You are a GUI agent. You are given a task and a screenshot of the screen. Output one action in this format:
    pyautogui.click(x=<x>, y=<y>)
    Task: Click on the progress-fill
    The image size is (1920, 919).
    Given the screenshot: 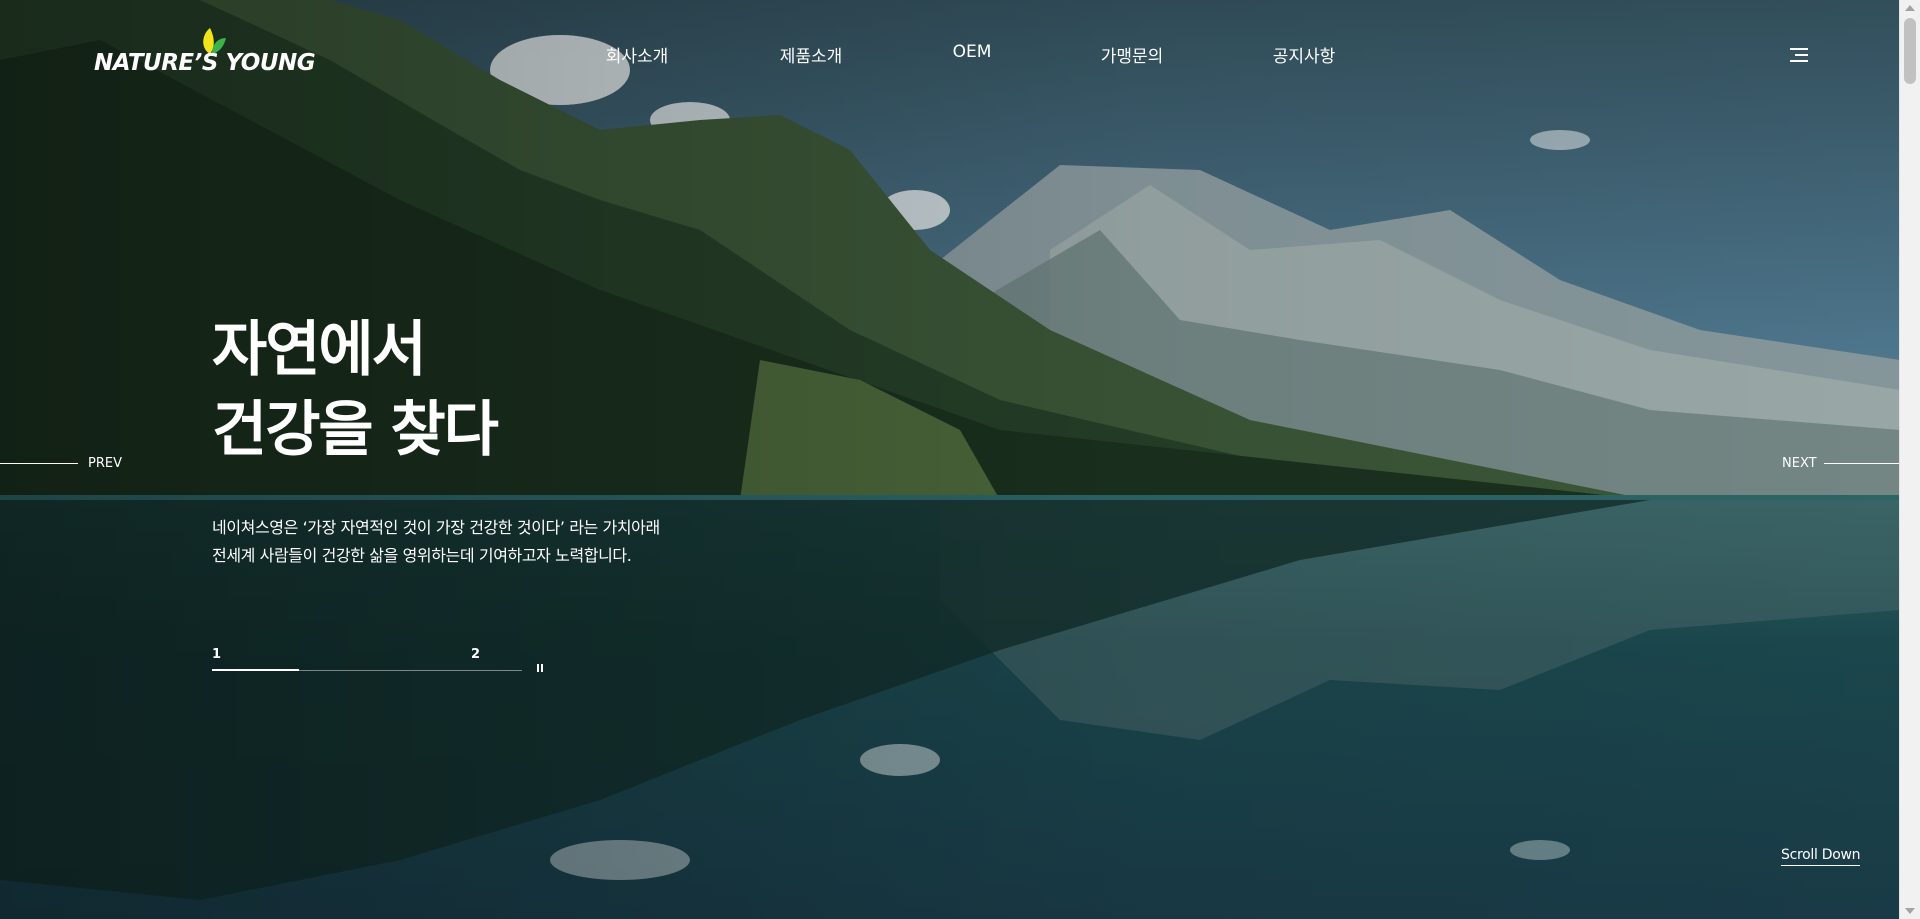 What is the action you would take?
    pyautogui.click(x=255, y=670)
    